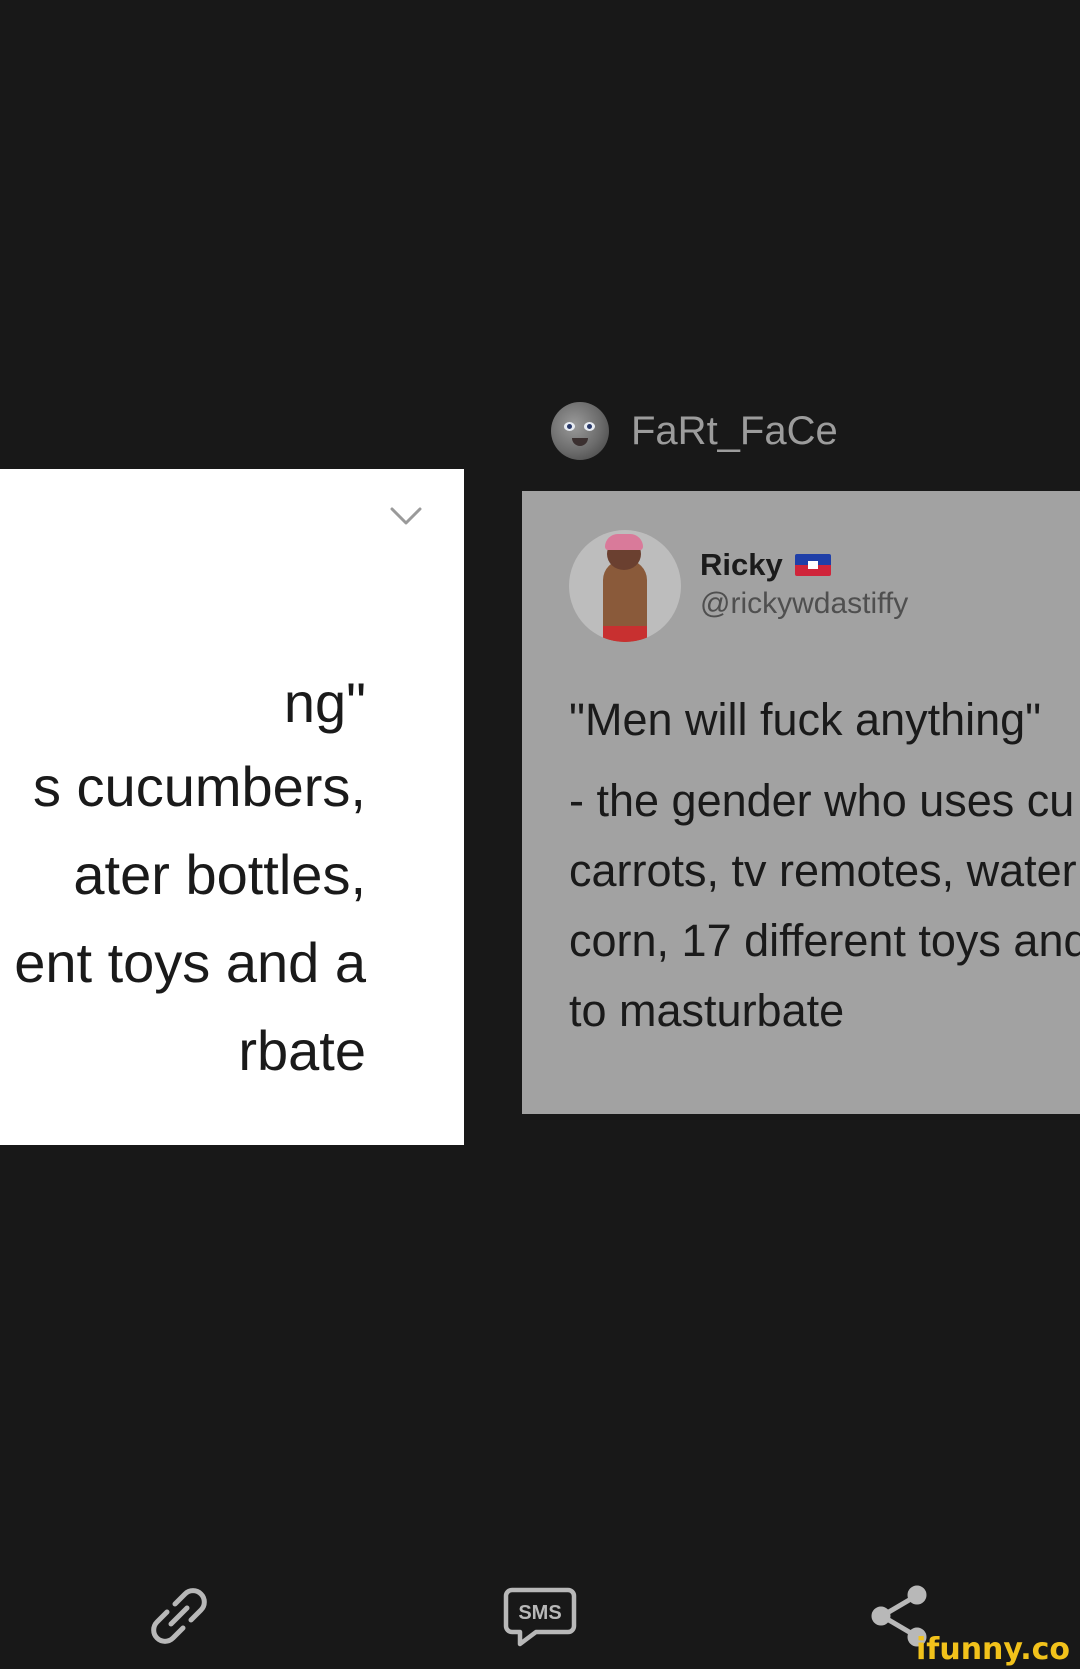 The height and width of the screenshot is (1669, 1080). I want to click on post-text-line: rbate, so click(302, 1050).